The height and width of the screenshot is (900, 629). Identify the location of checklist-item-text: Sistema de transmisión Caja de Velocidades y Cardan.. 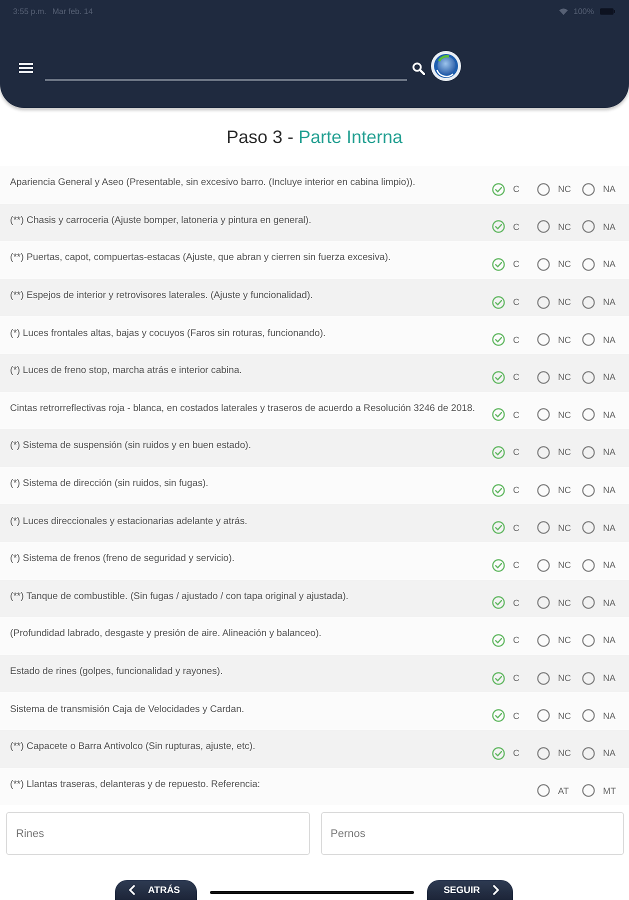
(128, 710).